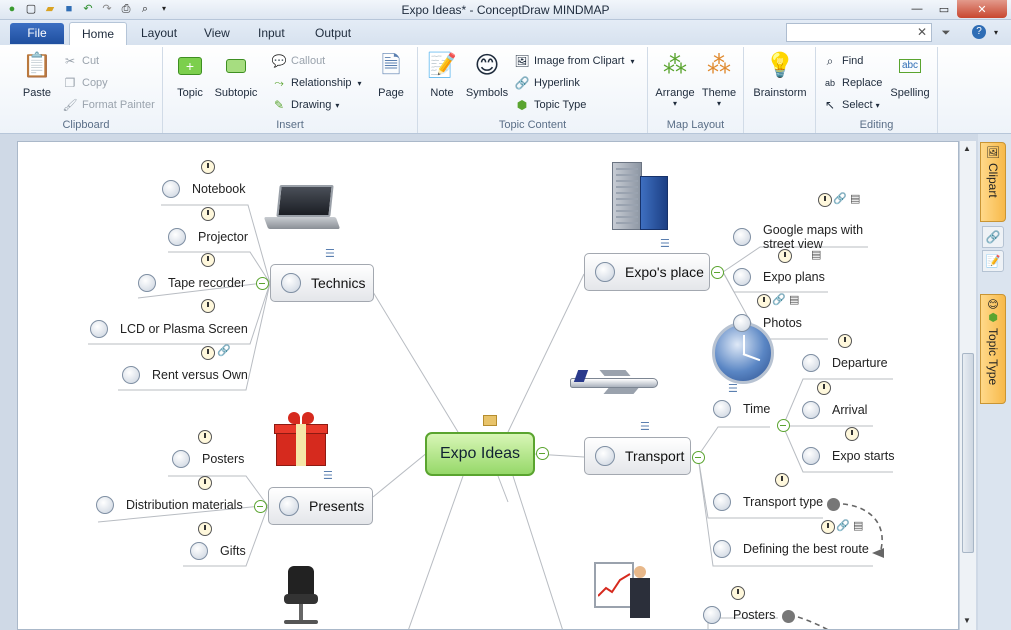  Describe the element at coordinates (640, 197) in the screenshot. I see `office-building-icon` at that location.